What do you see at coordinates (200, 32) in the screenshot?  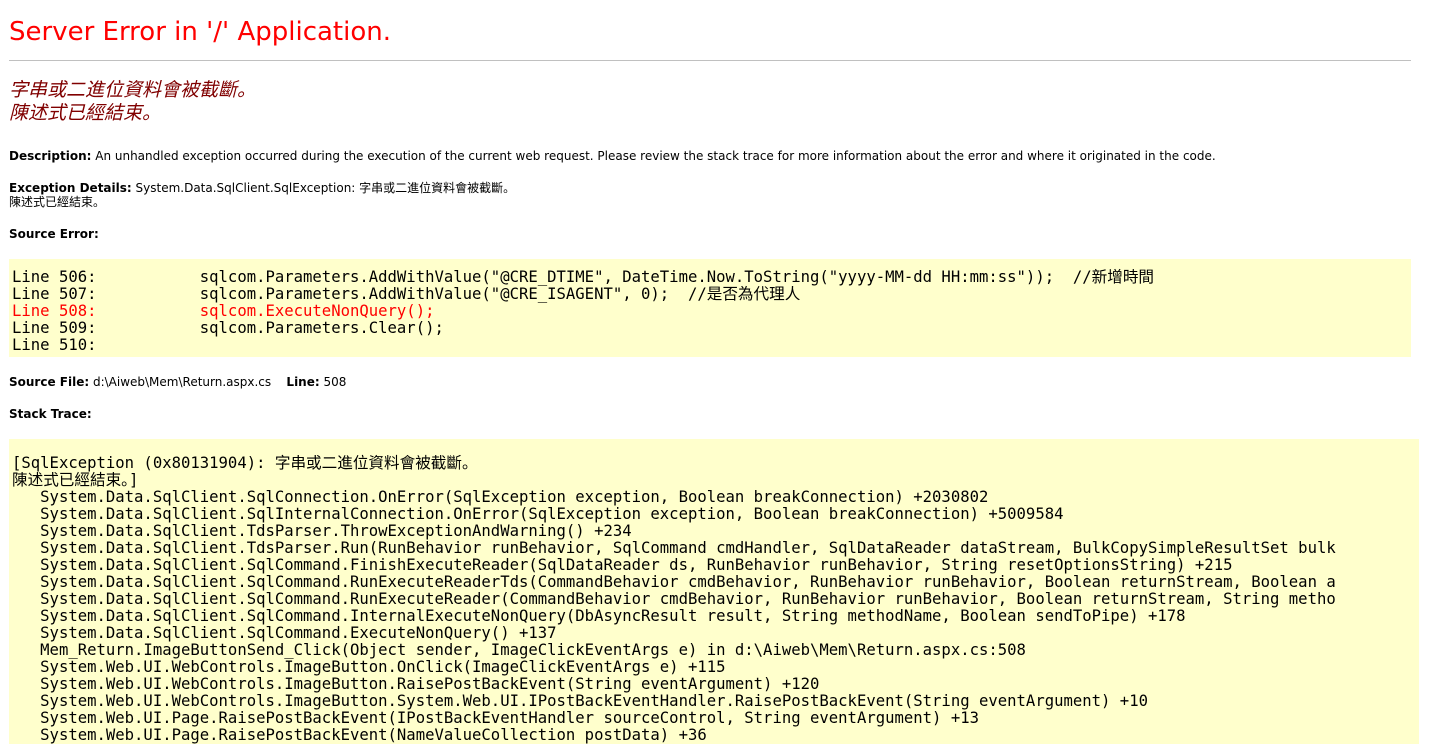 I see `page-title: Server Error in '/' Application.` at bounding box center [200, 32].